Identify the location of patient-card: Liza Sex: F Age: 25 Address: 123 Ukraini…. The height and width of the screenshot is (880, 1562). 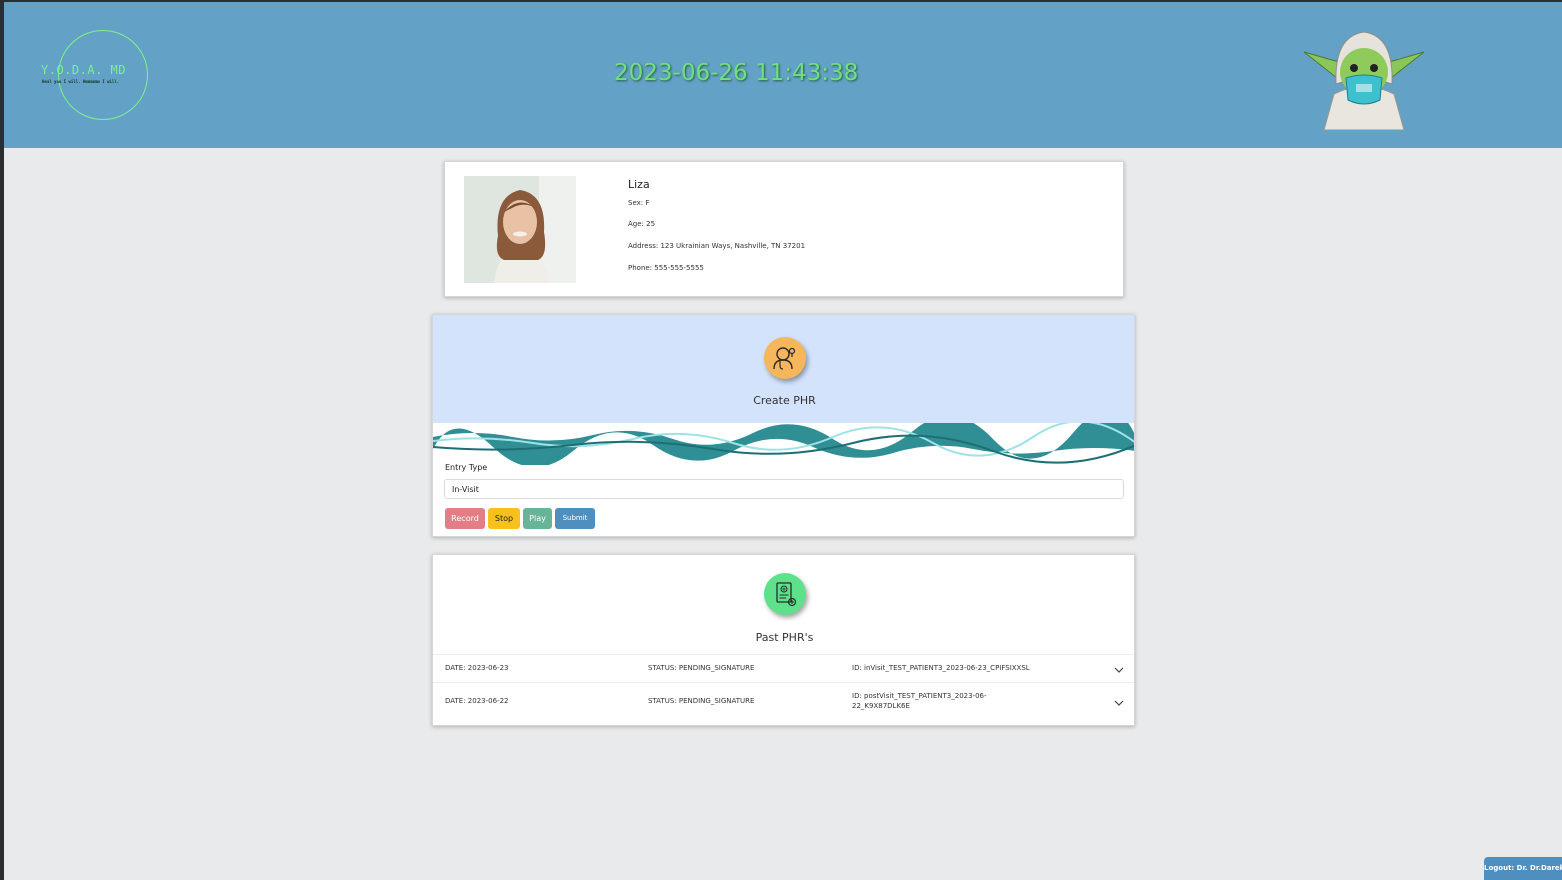
(784, 229).